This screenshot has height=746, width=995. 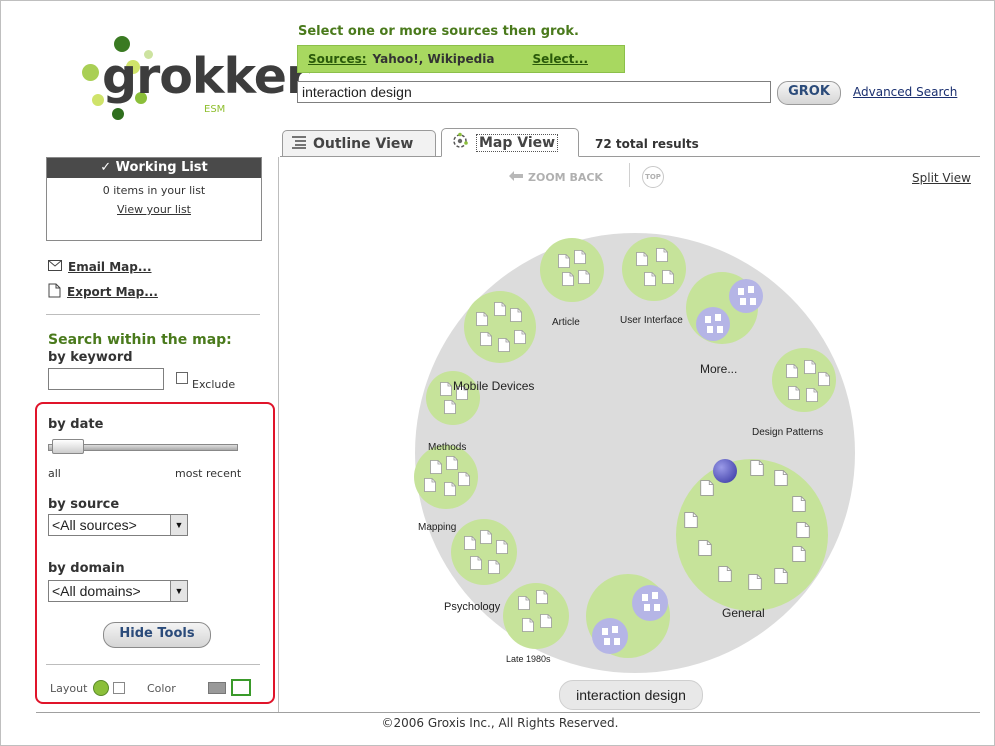 What do you see at coordinates (214, 384) in the screenshot?
I see `exclude-label: Exclude` at bounding box center [214, 384].